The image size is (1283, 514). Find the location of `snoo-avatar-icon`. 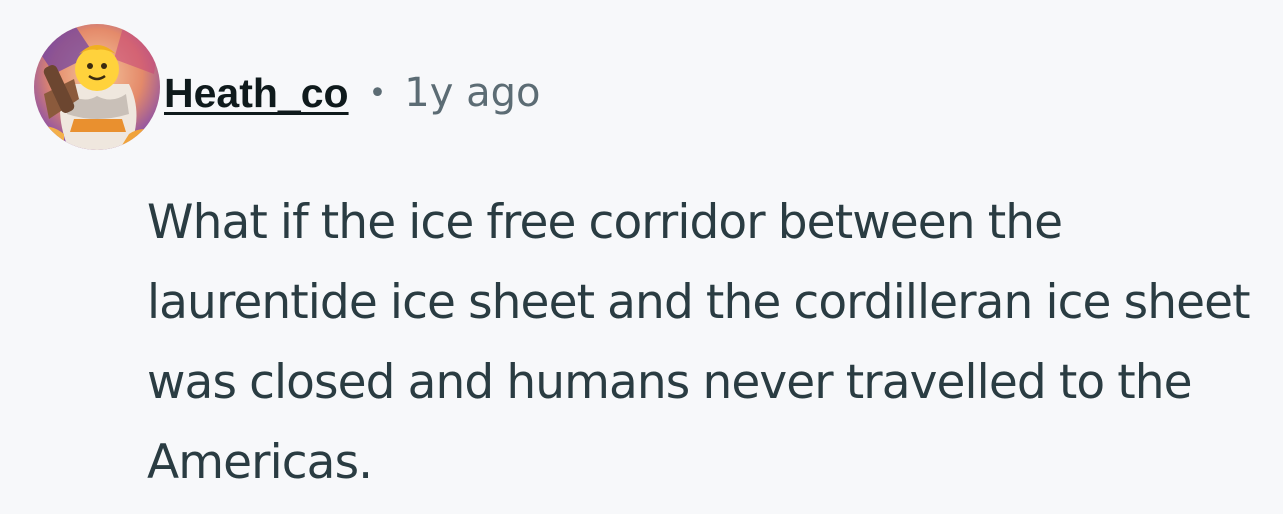

snoo-avatar-icon is located at coordinates (97, 87).